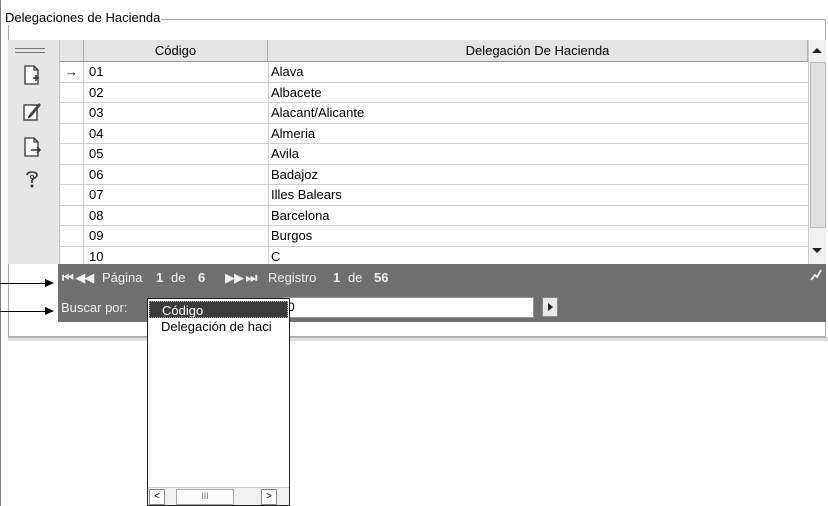 The width and height of the screenshot is (828, 506). Describe the element at coordinates (538, 51) in the screenshot. I see `column-header-delegacion: Delegación De Hacienda` at that location.